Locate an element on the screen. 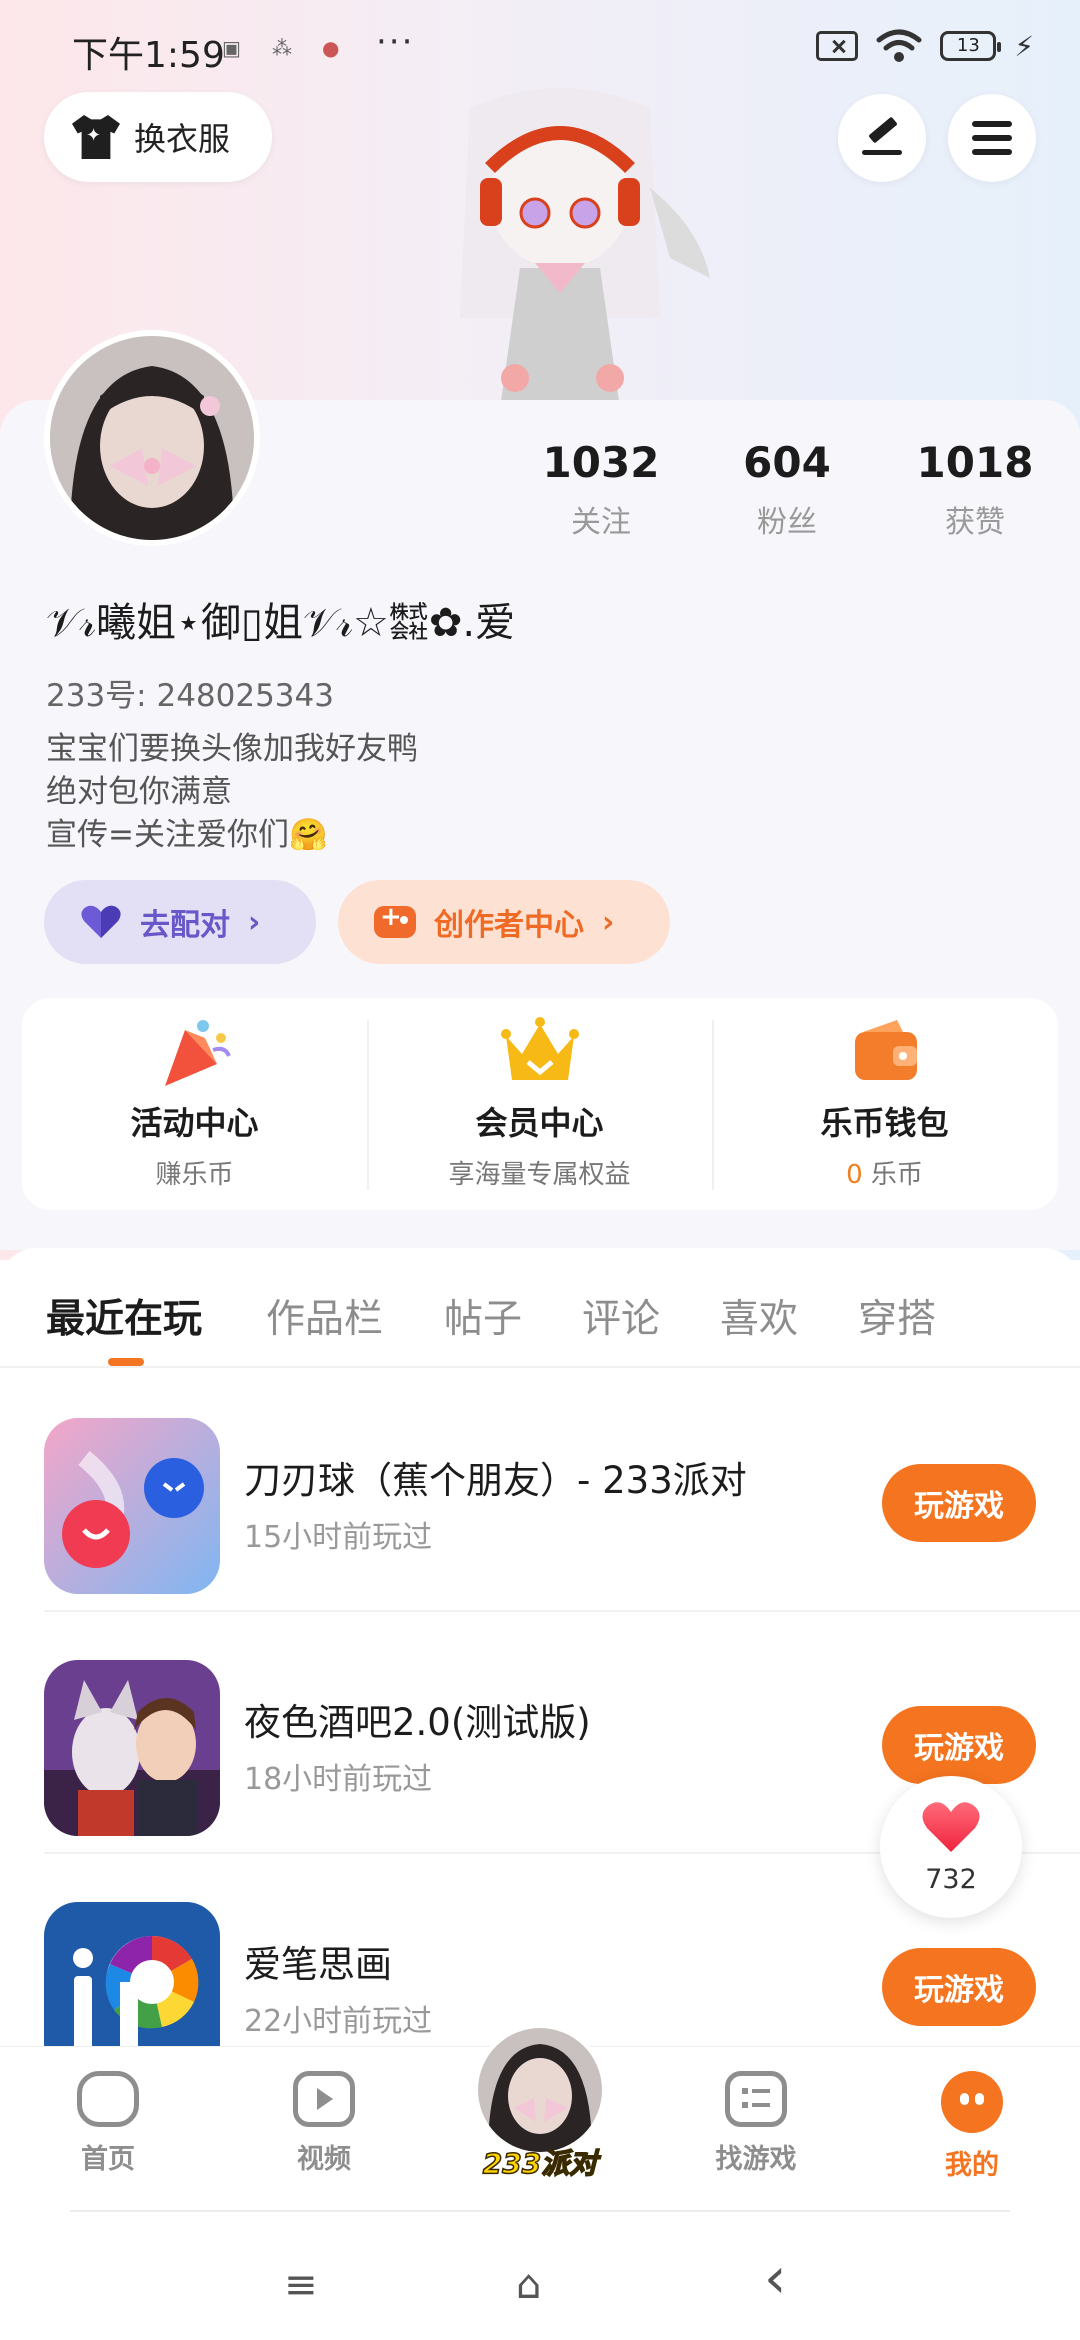  shirt-icon is located at coordinates (96, 137).